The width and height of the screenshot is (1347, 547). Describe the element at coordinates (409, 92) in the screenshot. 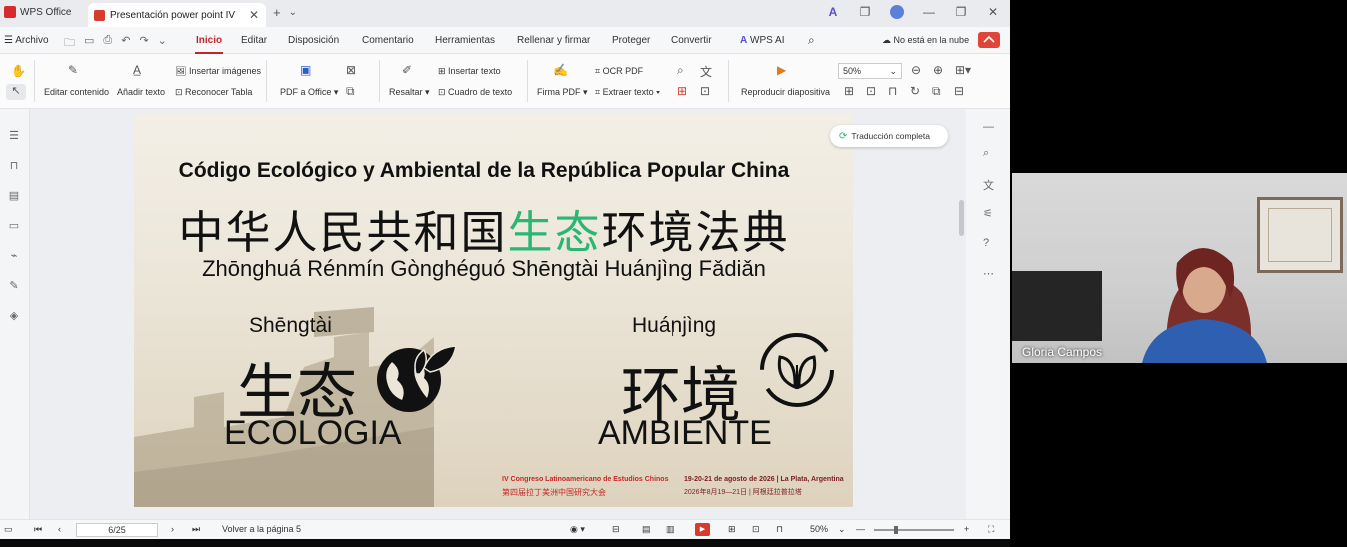

I see `highlight-button: Resaltar ▾` at that location.